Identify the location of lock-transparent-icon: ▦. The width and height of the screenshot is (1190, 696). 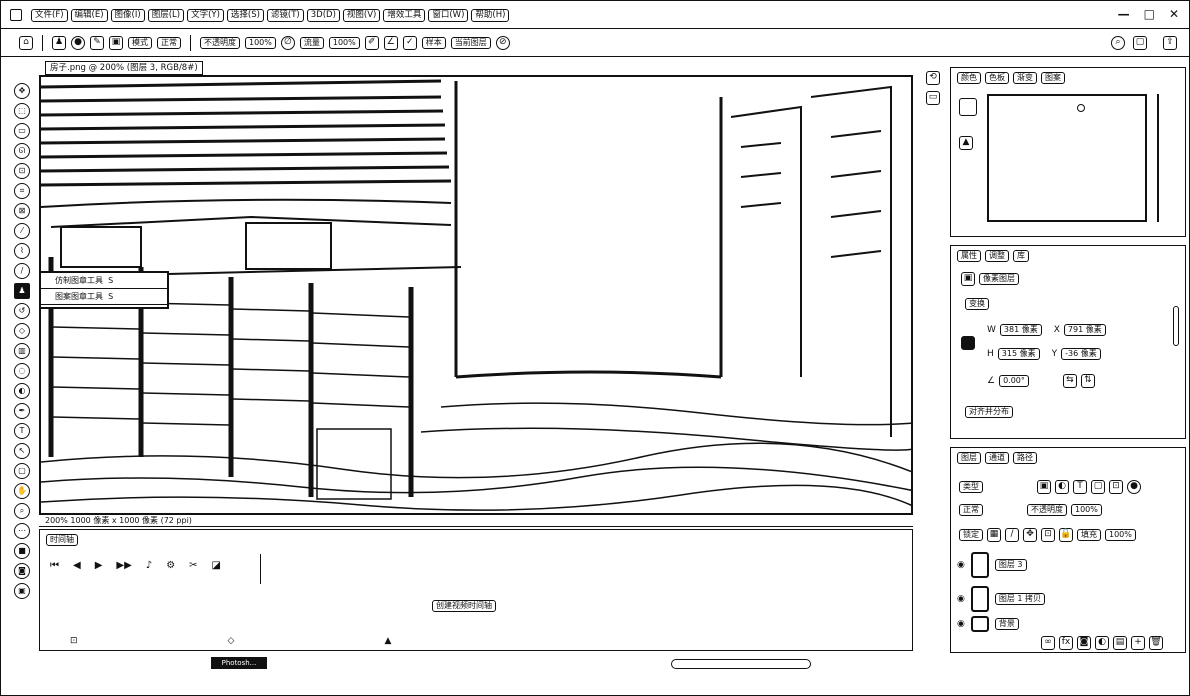
(994, 535).